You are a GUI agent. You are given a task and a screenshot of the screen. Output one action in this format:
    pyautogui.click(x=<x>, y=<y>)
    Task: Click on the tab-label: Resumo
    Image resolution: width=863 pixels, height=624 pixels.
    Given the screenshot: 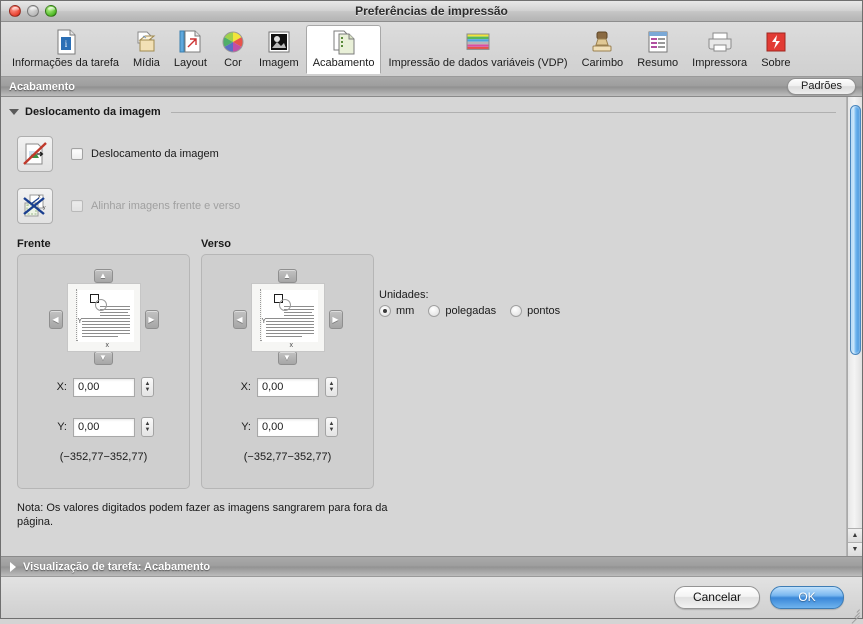 What is the action you would take?
    pyautogui.click(x=658, y=63)
    